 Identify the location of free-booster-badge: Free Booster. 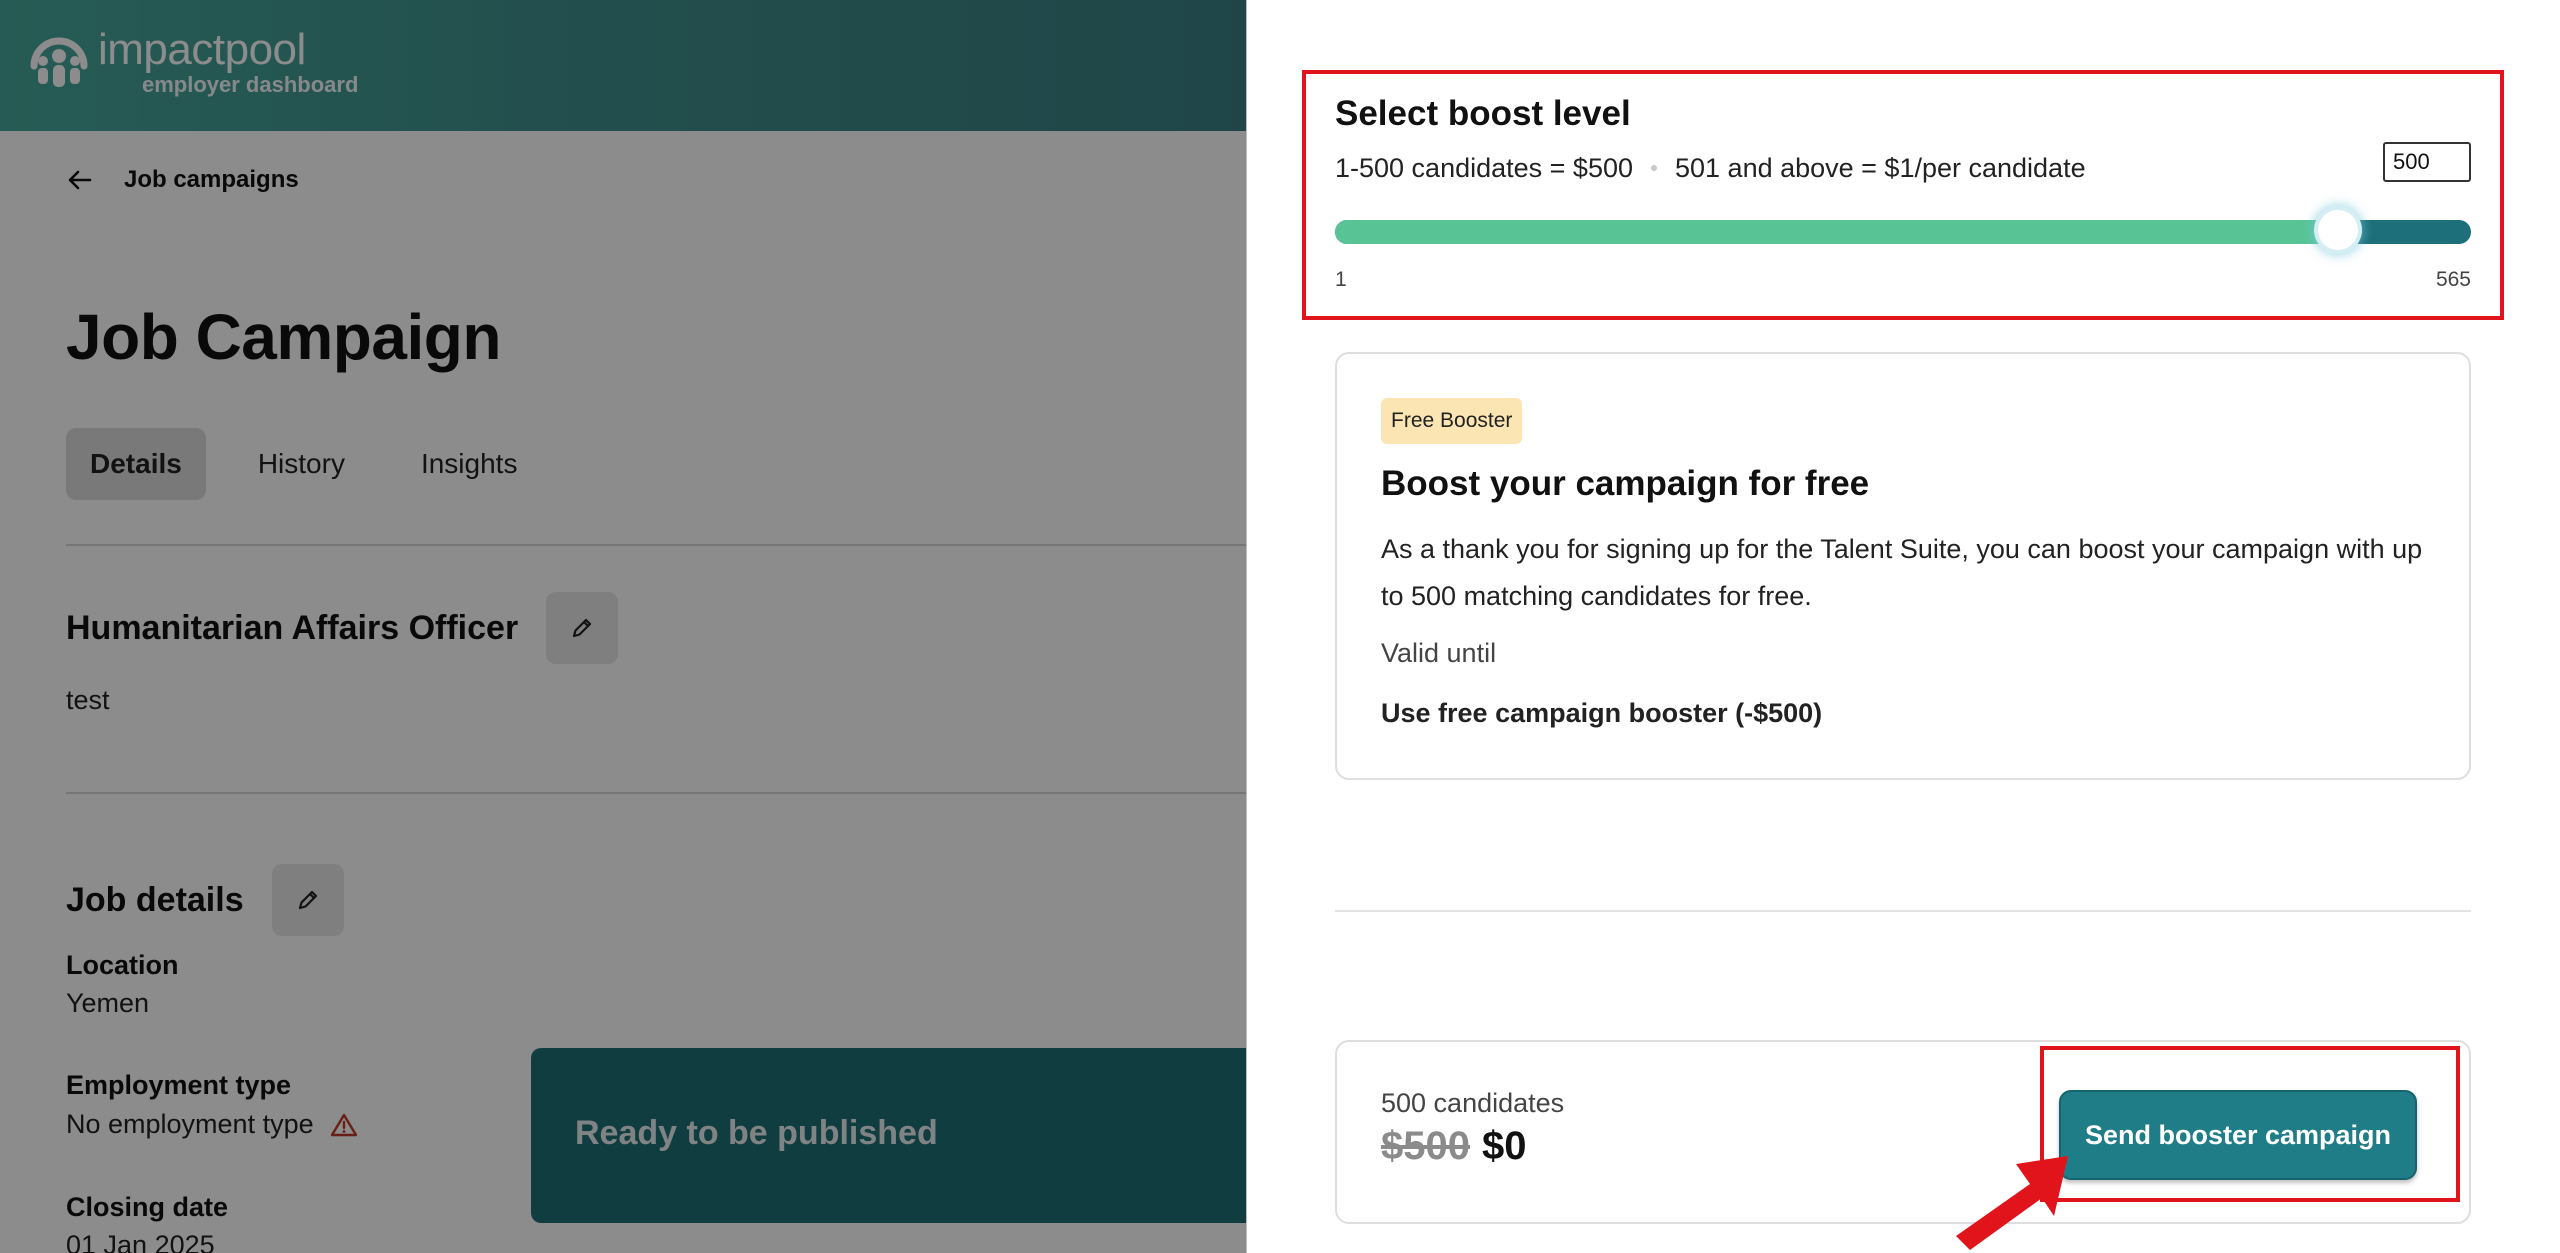
(1452, 421).